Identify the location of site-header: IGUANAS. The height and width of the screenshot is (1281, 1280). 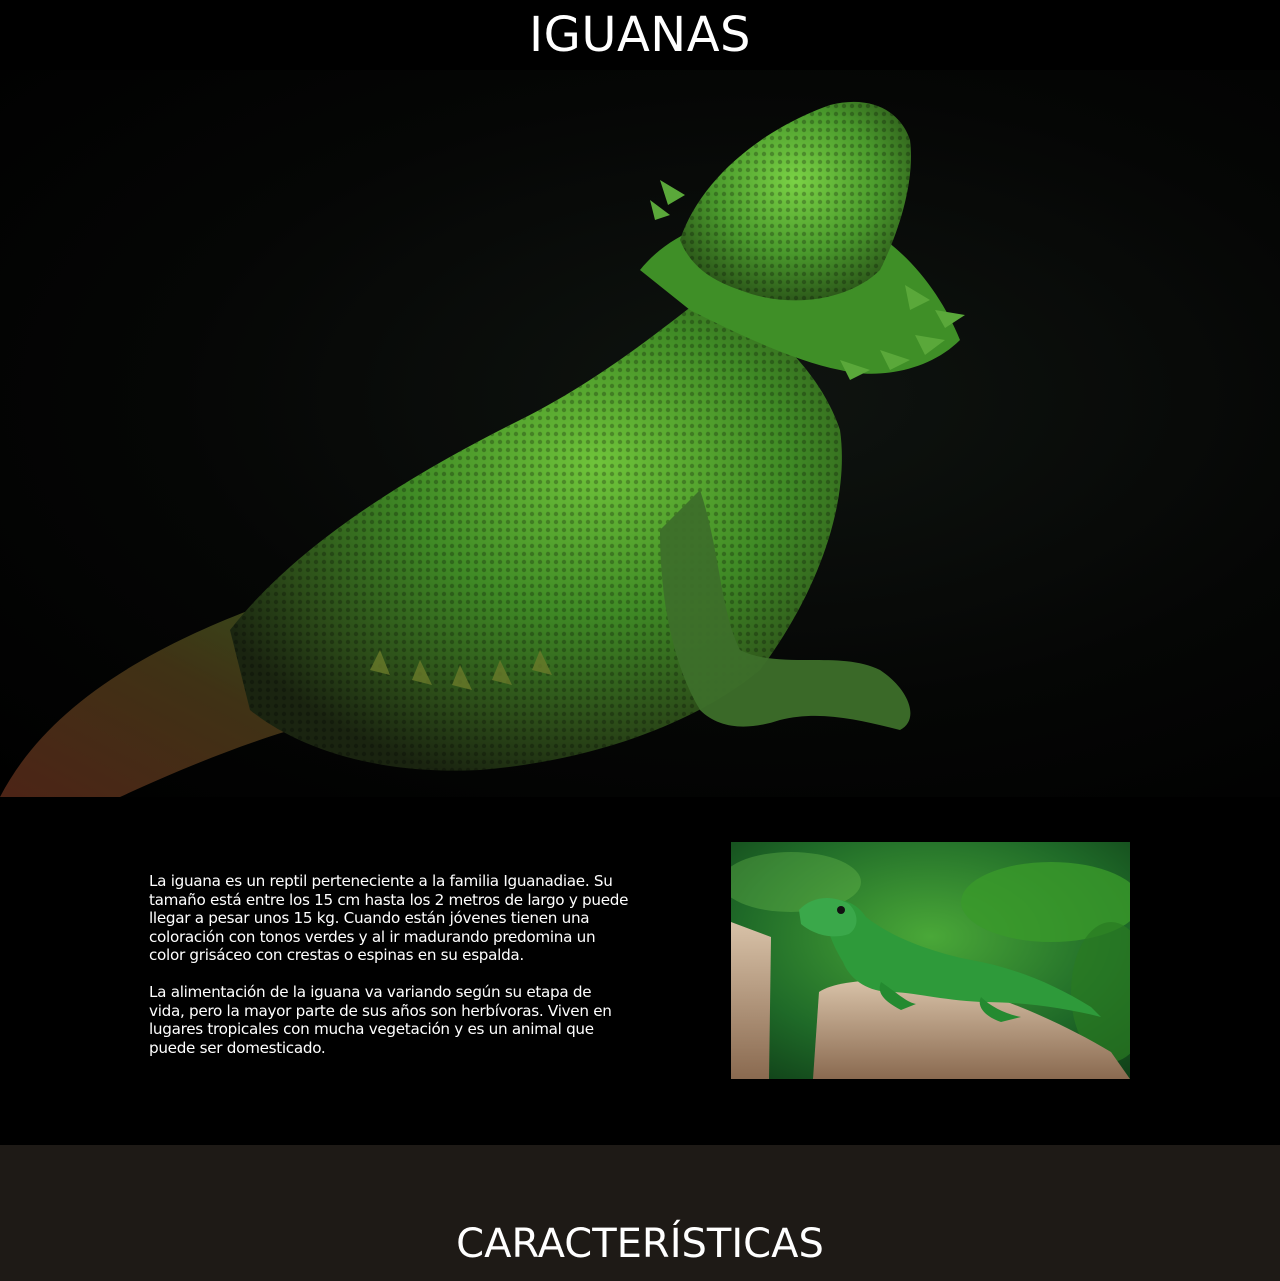
(640, 35).